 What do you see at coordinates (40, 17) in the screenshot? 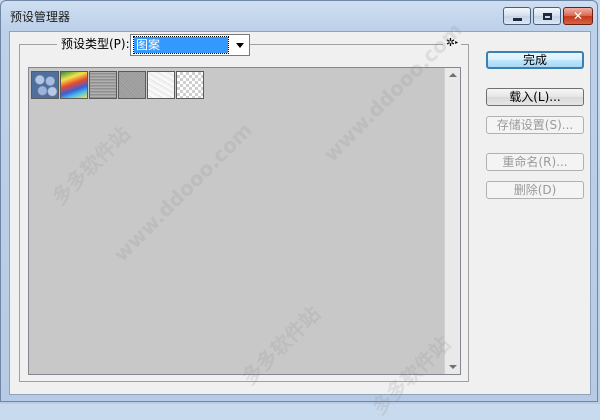
I see `window-title: 预设管理器` at bounding box center [40, 17].